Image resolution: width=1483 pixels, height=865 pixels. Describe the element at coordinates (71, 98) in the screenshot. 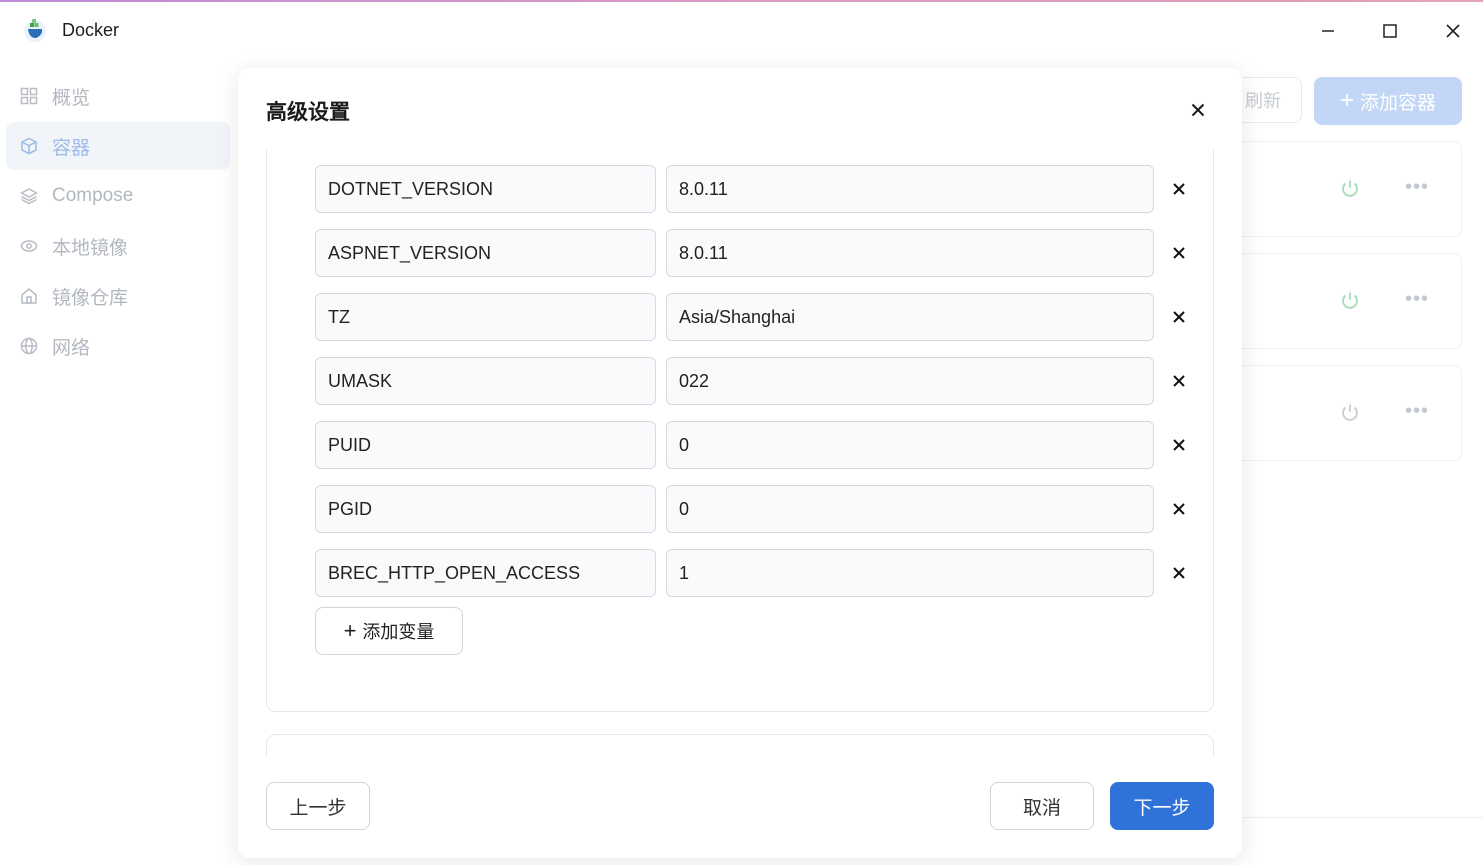

I see `sidebar-item-label: 概览` at that location.